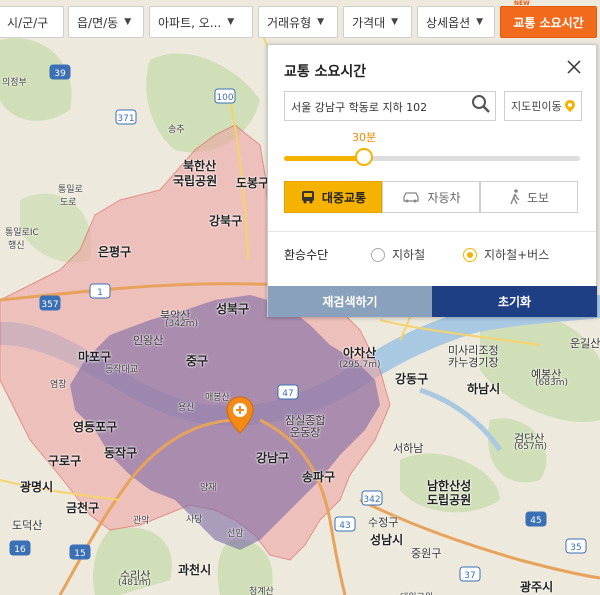 The image size is (600, 595). What do you see at coordinates (100, 291) in the screenshot?
I see `route-badge: 1` at bounding box center [100, 291].